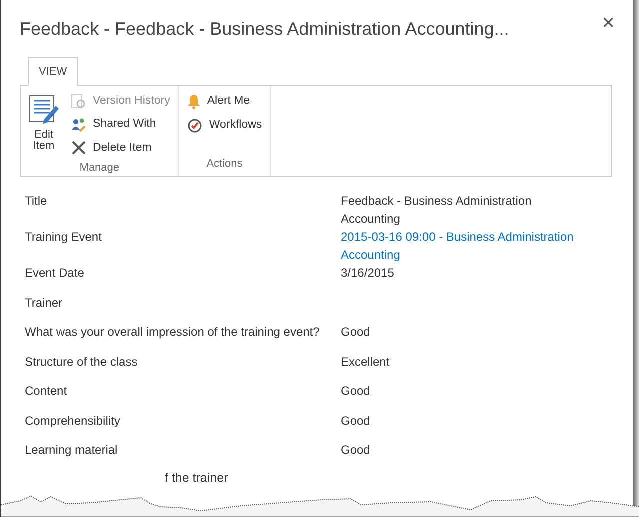 Image resolution: width=639 pixels, height=517 pixels. What do you see at coordinates (79, 124) in the screenshot?
I see `people-icon` at bounding box center [79, 124].